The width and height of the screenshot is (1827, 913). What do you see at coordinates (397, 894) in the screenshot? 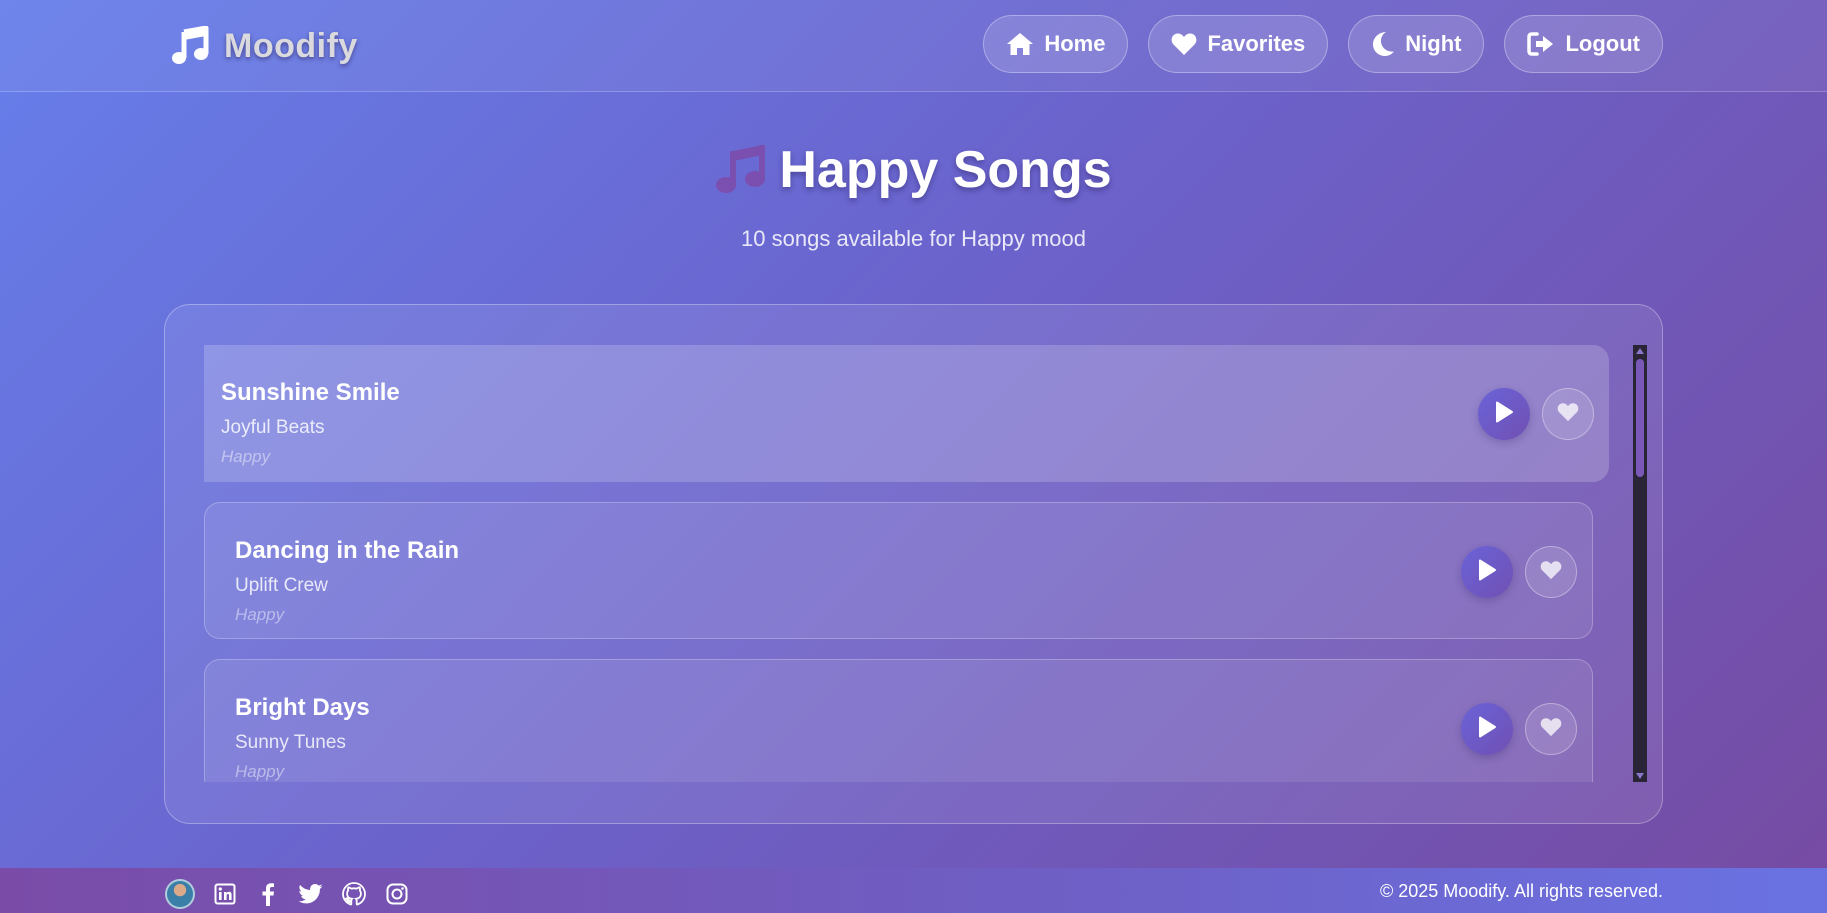
I see `instagram-icon` at bounding box center [397, 894].